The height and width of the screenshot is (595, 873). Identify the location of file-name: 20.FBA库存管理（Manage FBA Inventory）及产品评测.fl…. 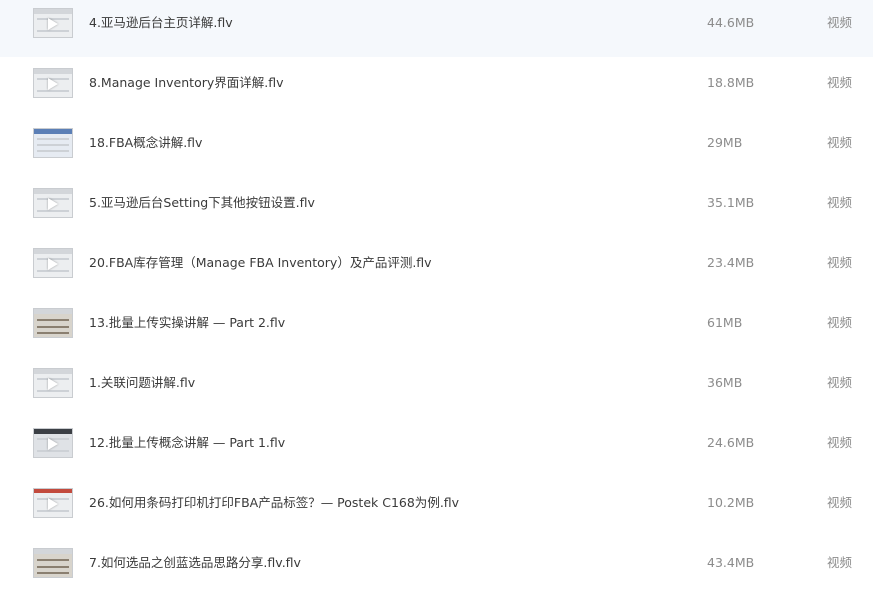
(260, 263).